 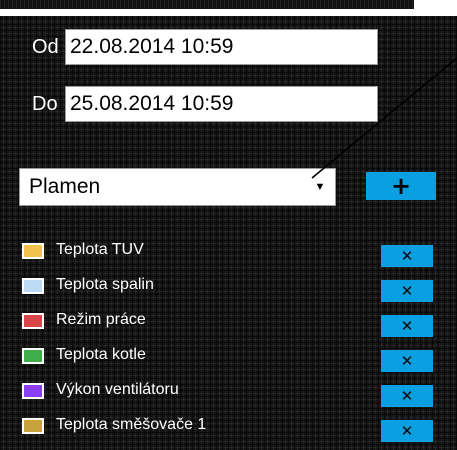 What do you see at coordinates (229, 290) in the screenshot?
I see `series-item: Teplota spalin ✕` at bounding box center [229, 290].